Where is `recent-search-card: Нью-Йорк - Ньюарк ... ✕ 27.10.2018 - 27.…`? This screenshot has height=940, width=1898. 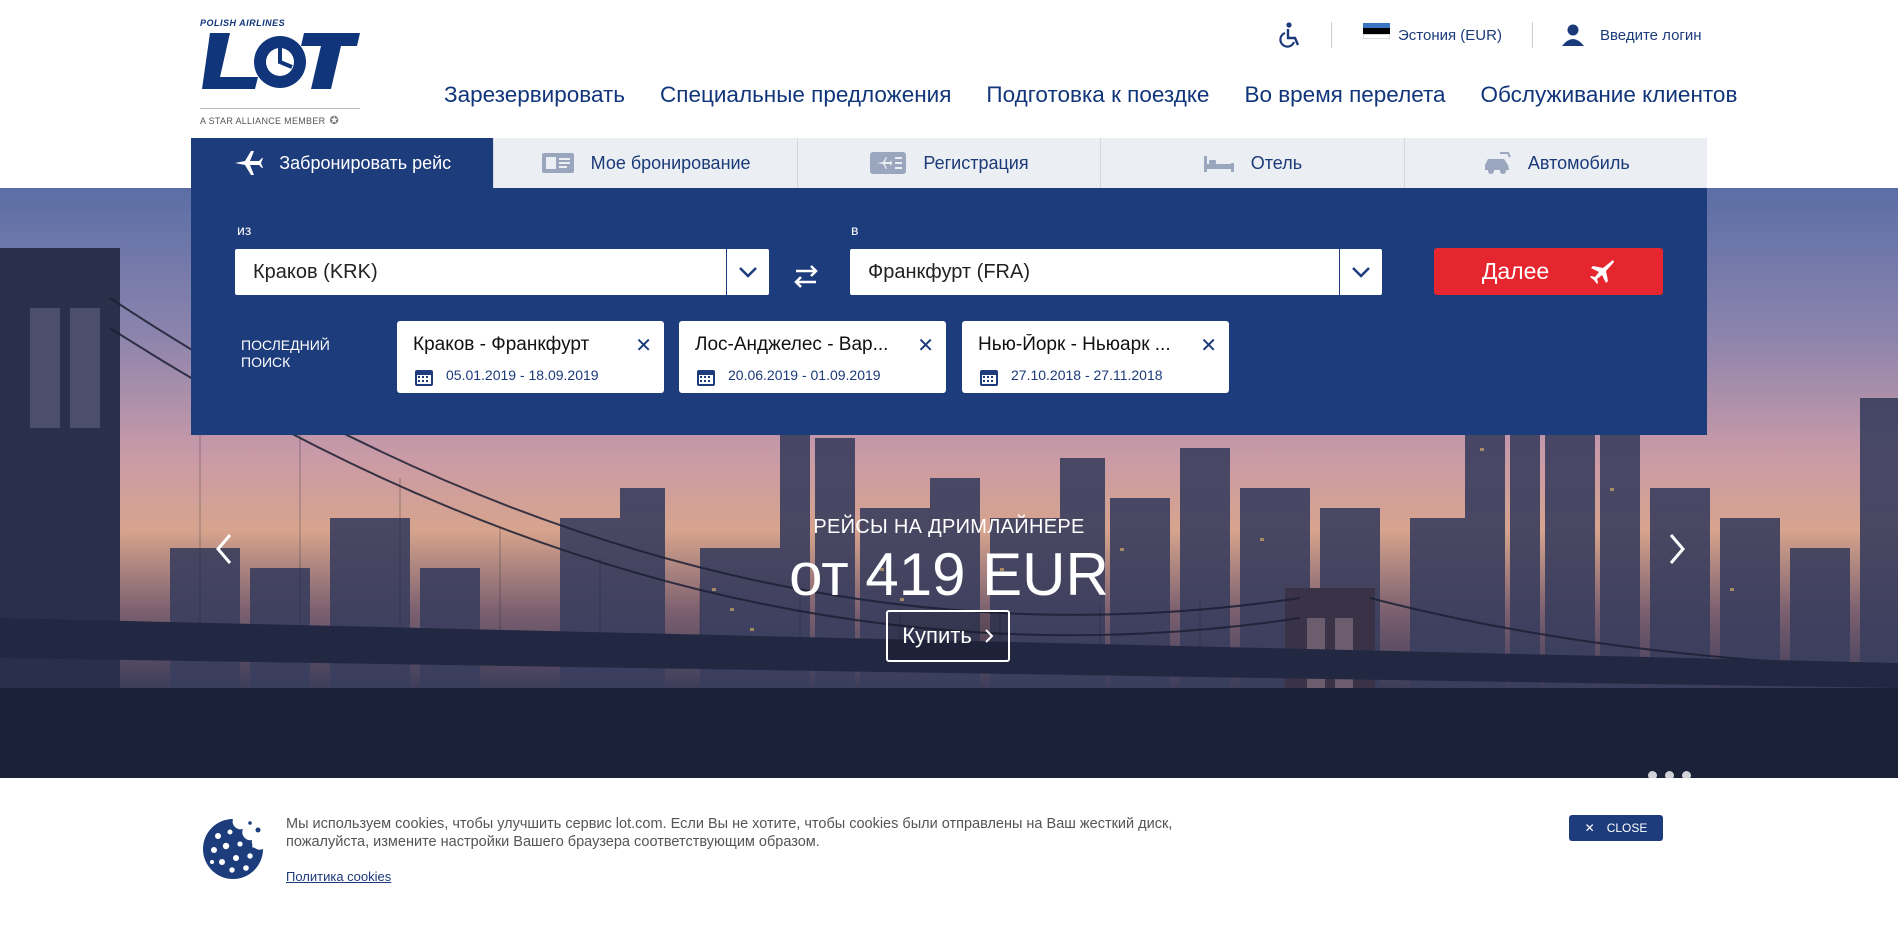 recent-search-card: Нью-Йорк - Ньюарк ... ✕ 27.10.2018 - 27.… is located at coordinates (1095, 357).